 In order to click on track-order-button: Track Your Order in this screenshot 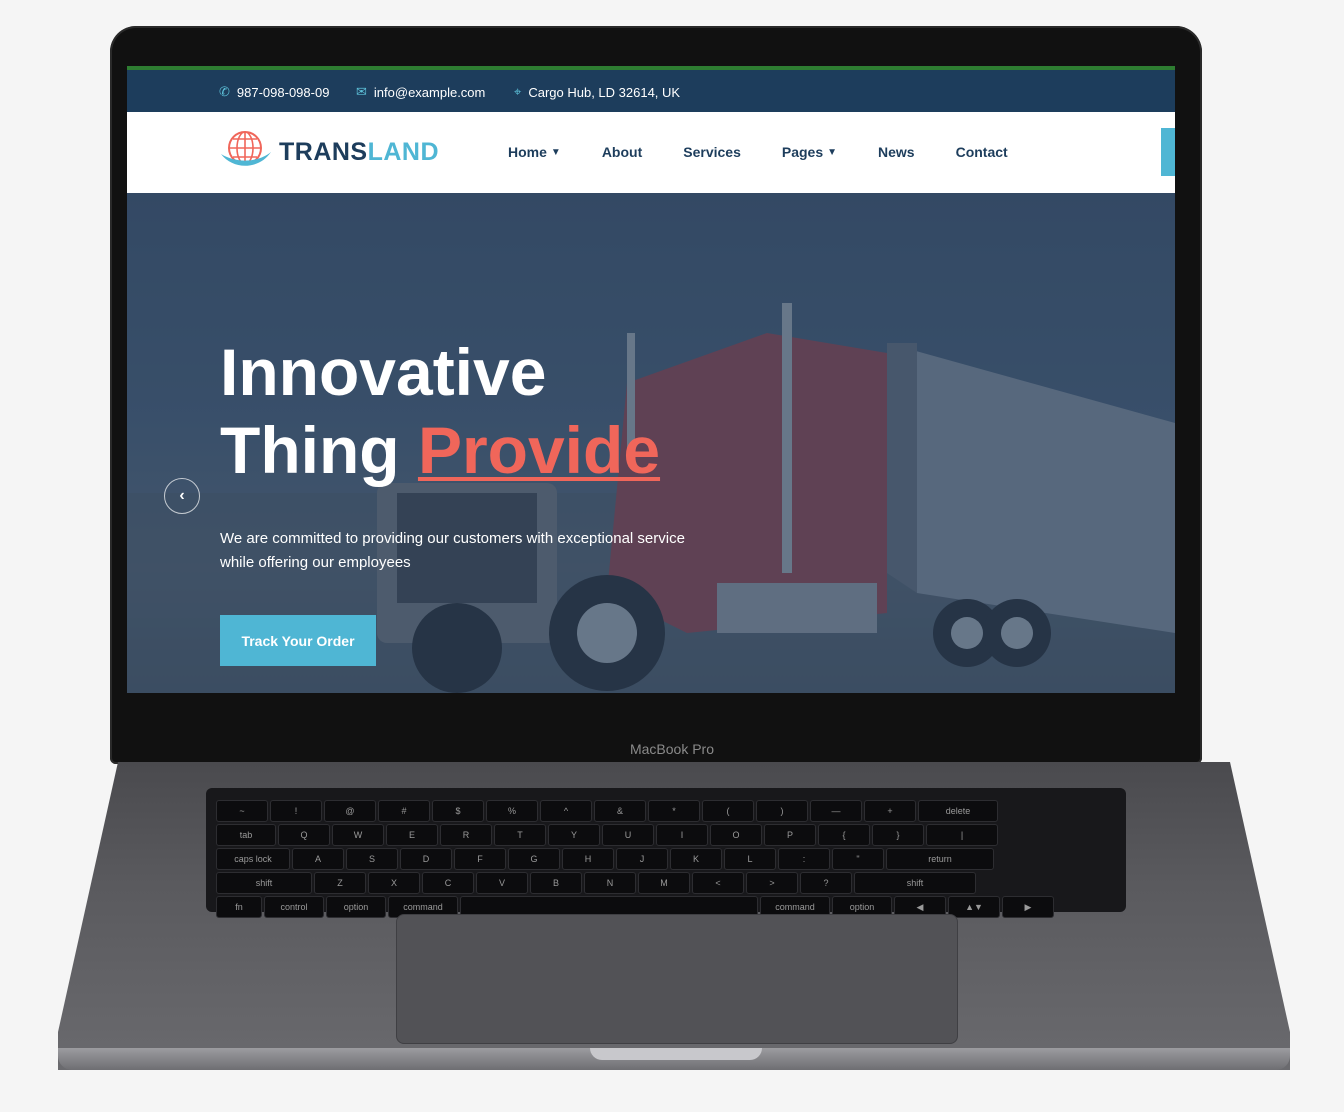, I will do `click(298, 640)`.